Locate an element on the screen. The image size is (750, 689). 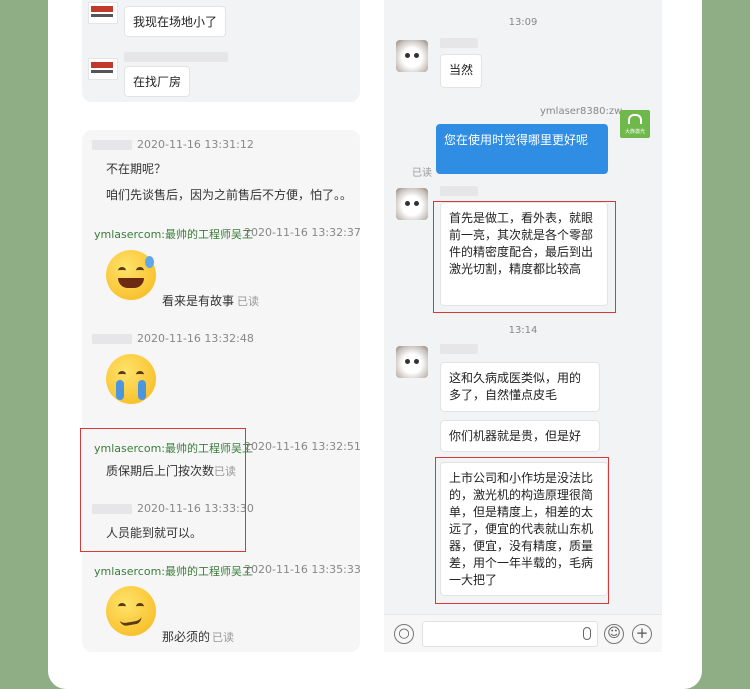
incoming-message-bubble: 你们机器就是贵，但是好 is located at coordinates (520, 436).